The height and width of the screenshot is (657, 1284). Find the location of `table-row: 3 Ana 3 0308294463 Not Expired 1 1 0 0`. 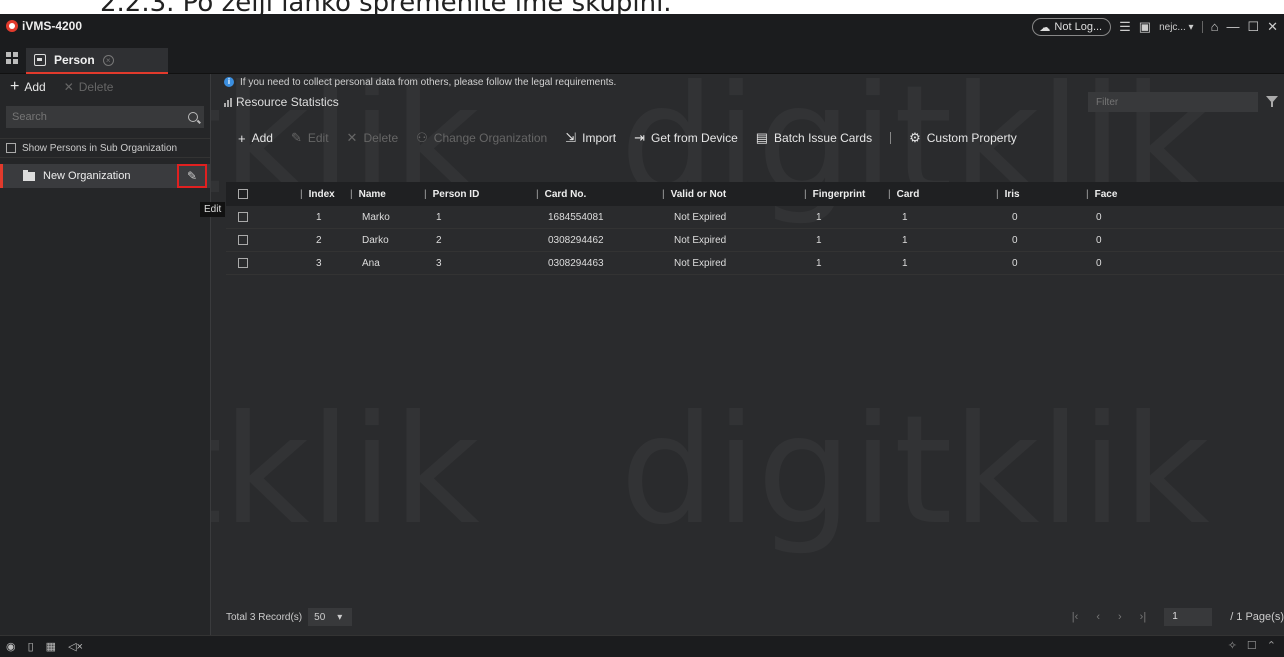

table-row: 3 Ana 3 0308294463 Not Expired 1 1 0 0 is located at coordinates (755, 263).